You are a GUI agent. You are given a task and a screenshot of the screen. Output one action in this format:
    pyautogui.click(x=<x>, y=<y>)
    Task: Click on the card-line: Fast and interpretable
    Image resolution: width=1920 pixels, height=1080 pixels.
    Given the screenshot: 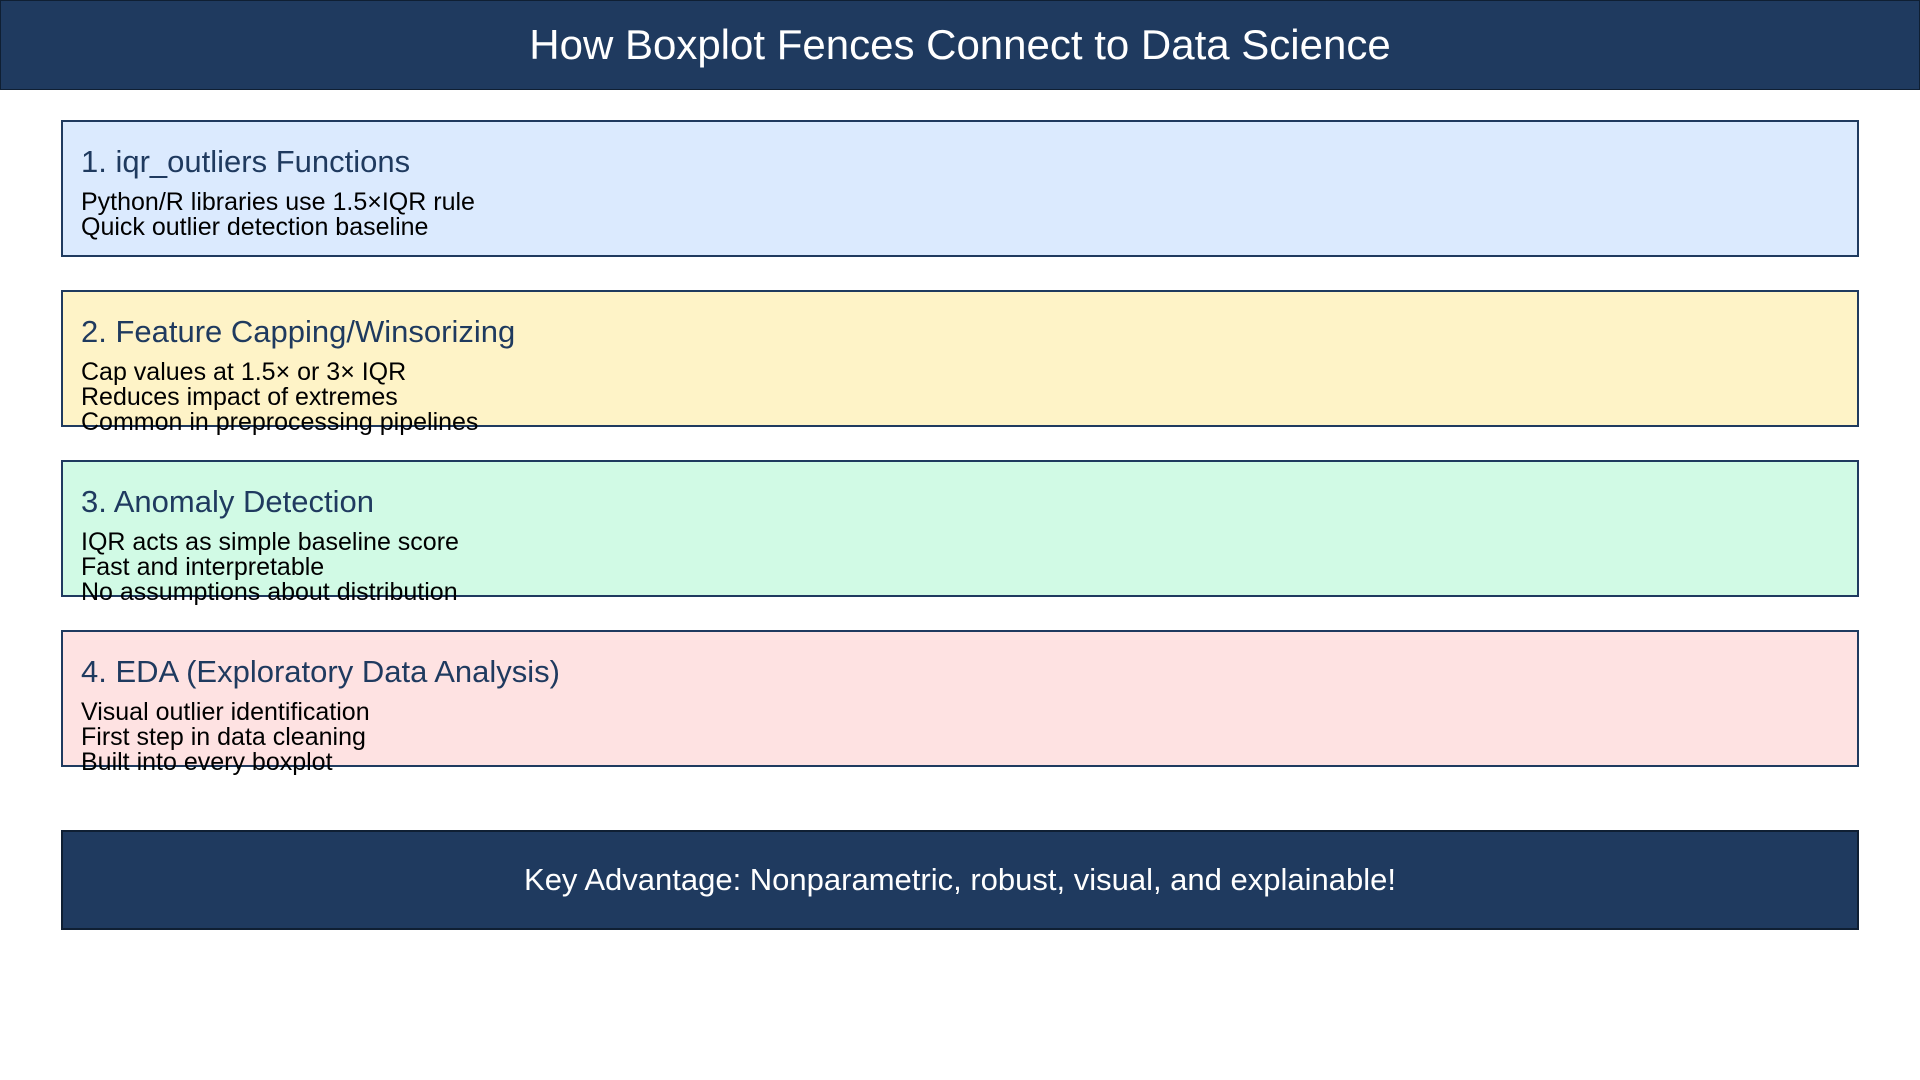 What is the action you would take?
    pyautogui.click(x=203, y=567)
    